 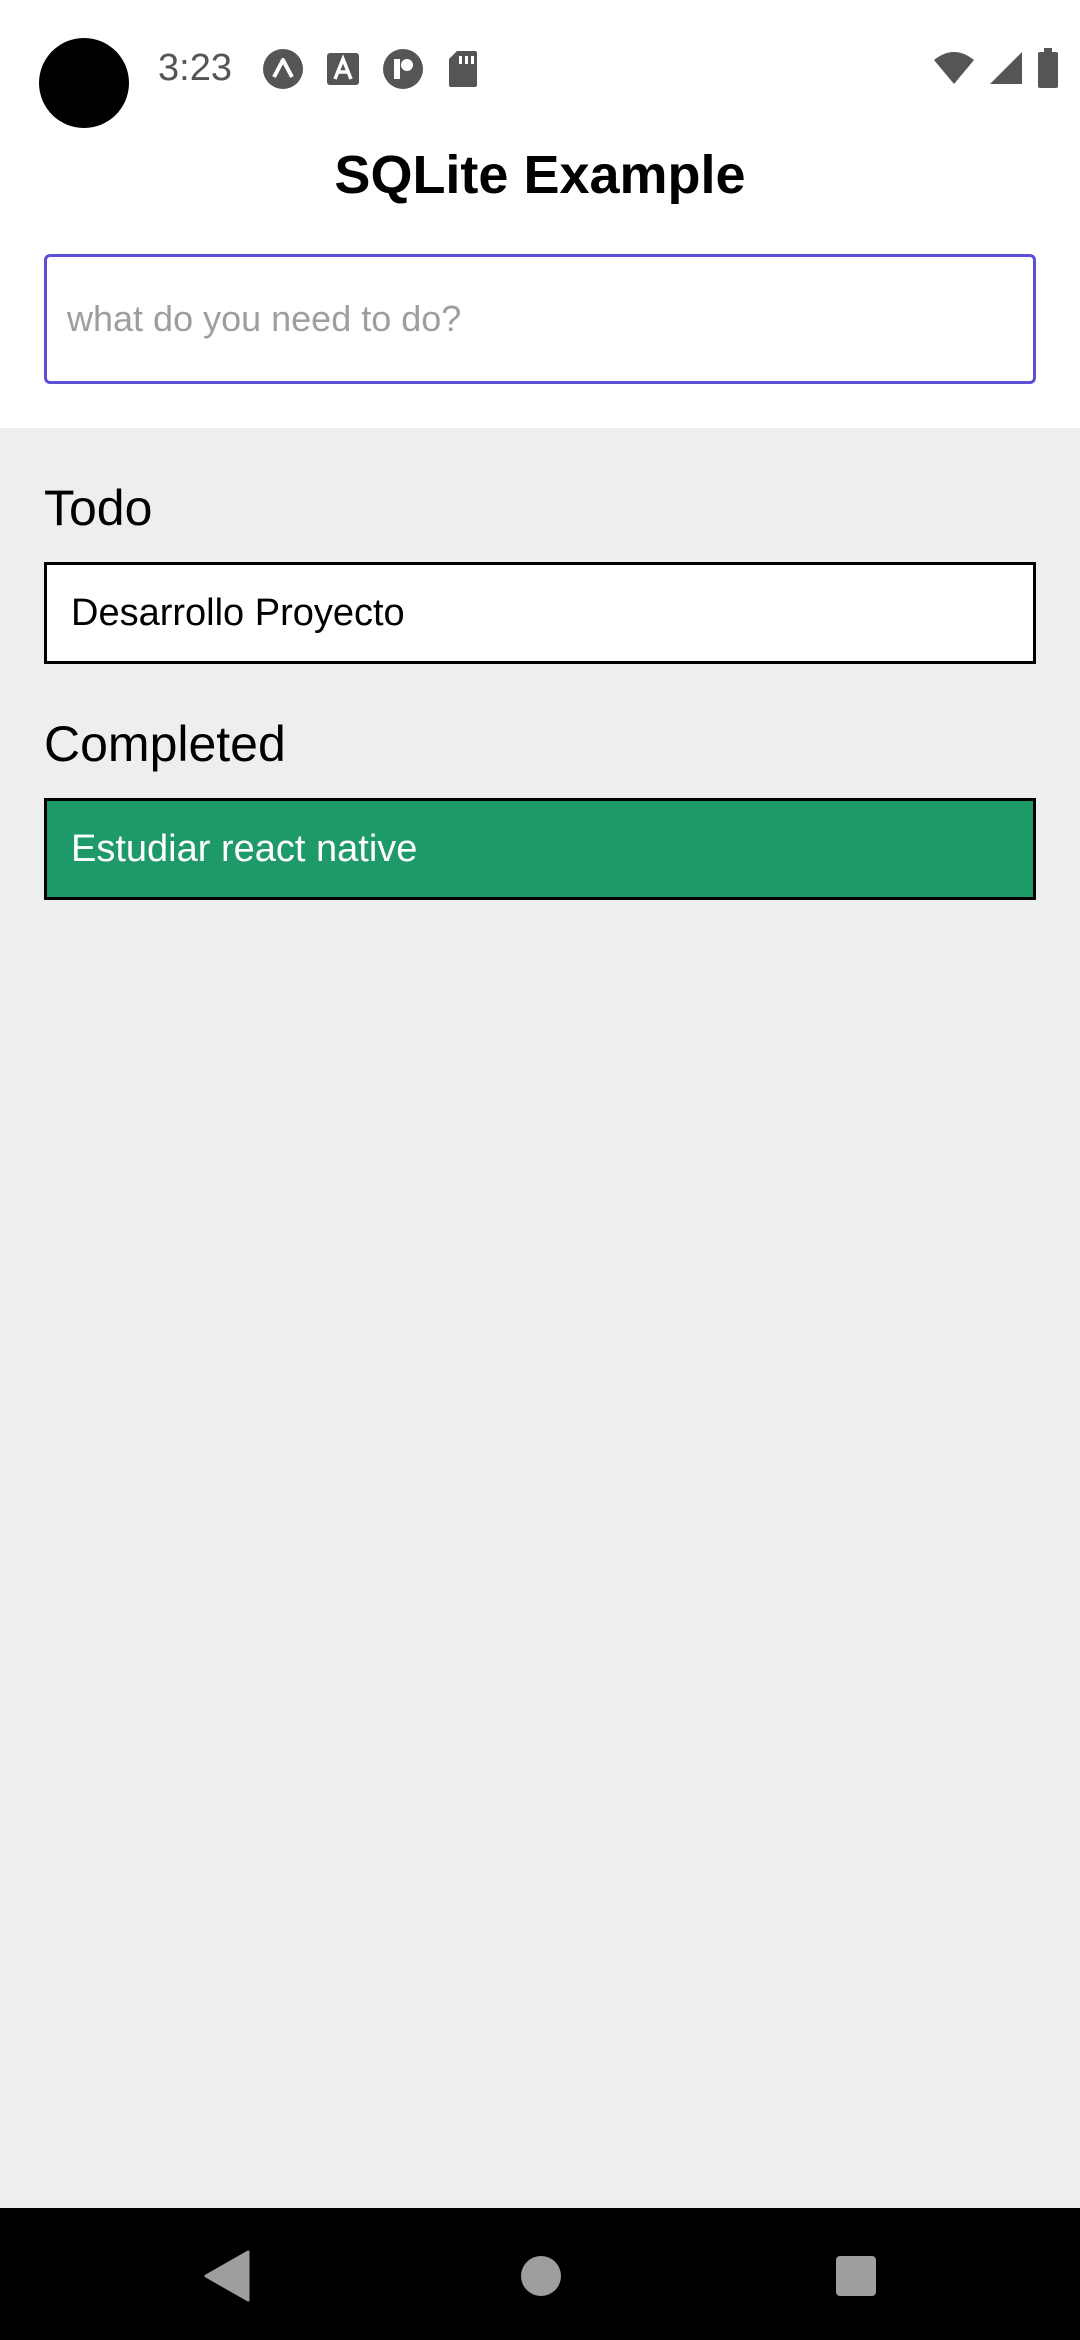 I want to click on home-icon, so click(x=541, y=2276).